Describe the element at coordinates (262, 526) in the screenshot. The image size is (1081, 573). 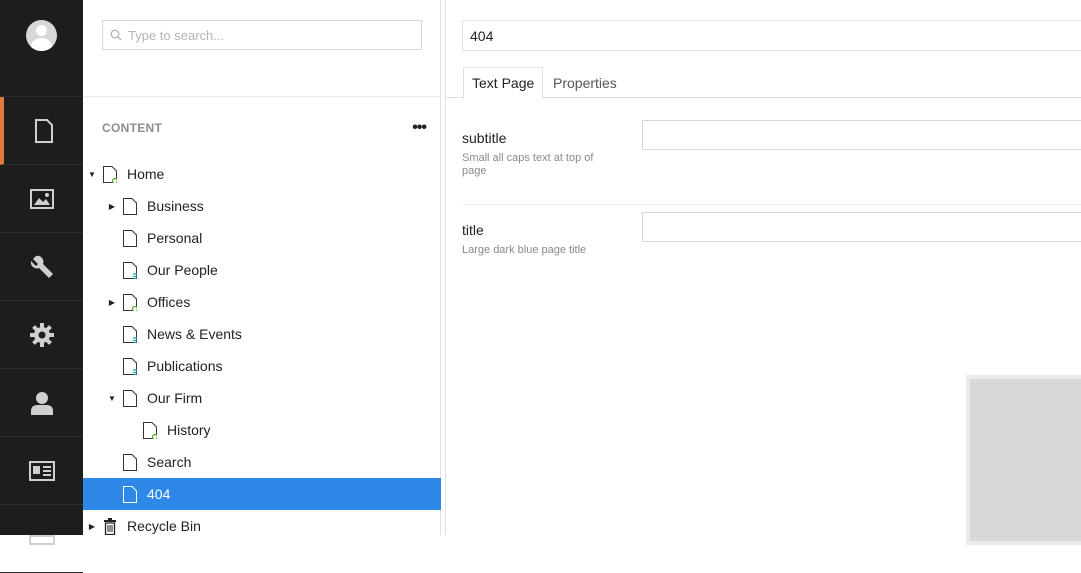
I see `tree-node-recycle-bin: ▶ Recycle Bin` at that location.